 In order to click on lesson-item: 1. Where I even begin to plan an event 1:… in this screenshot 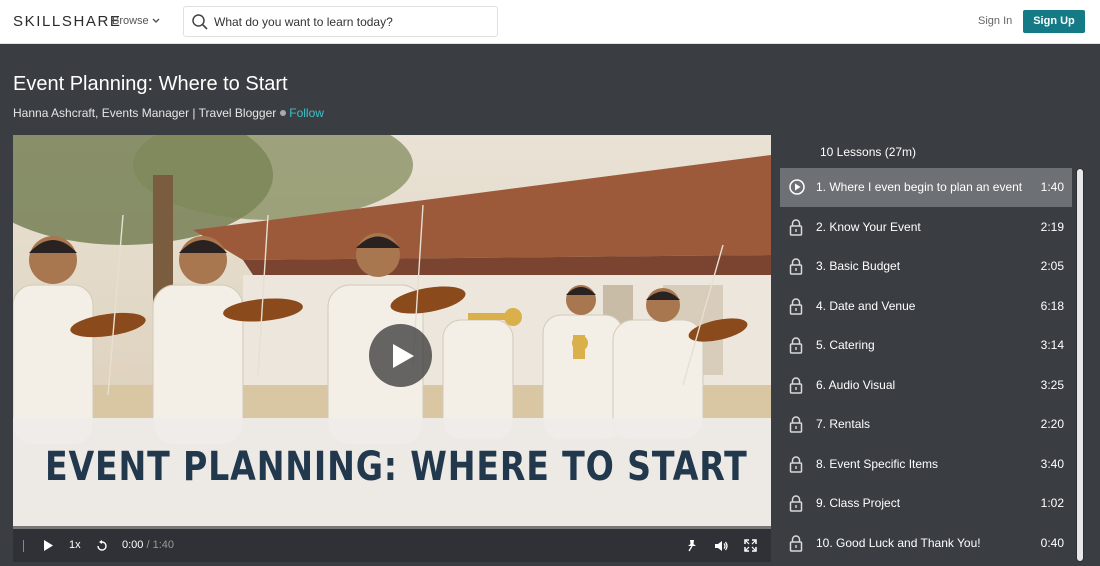, I will do `click(926, 187)`.